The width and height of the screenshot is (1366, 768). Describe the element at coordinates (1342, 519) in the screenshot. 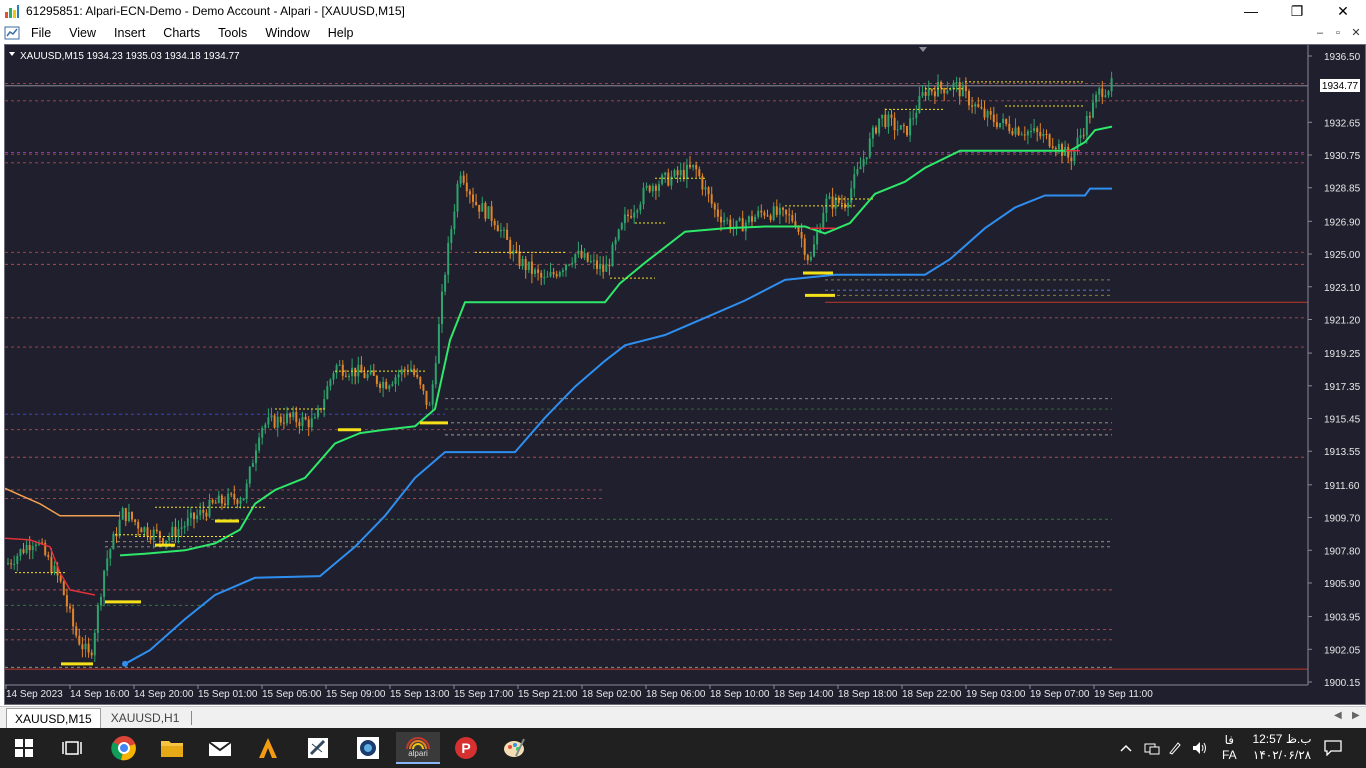

I see `price-label: 1909.70` at that location.